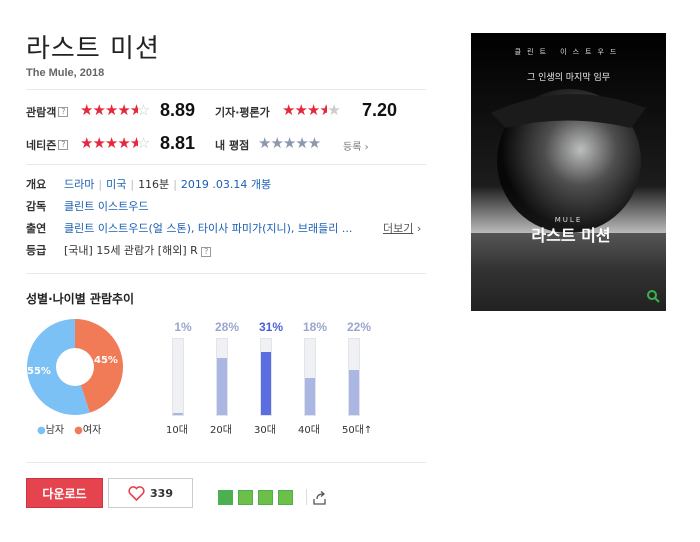  What do you see at coordinates (106, 206) in the screenshot?
I see `director-link: 클린트 이스트우드` at bounding box center [106, 206].